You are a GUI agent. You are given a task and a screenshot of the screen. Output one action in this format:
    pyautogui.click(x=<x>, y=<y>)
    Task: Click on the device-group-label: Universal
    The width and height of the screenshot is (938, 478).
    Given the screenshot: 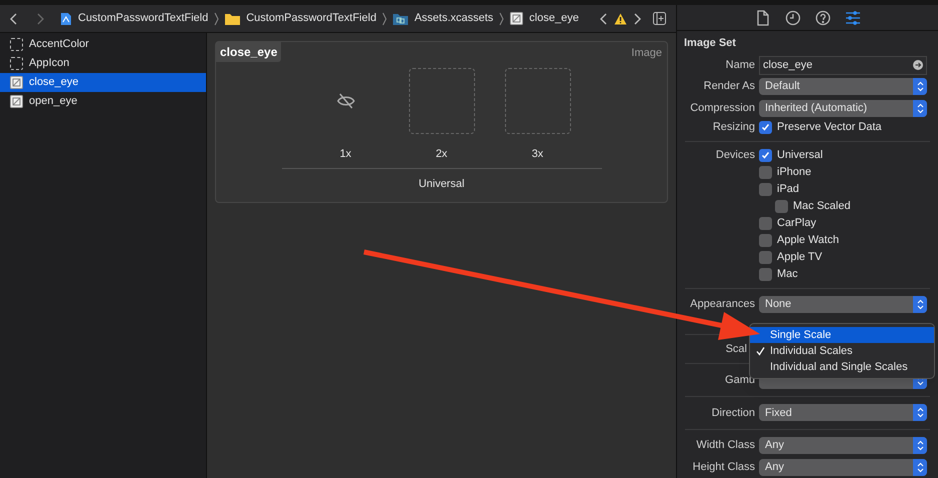 What is the action you would take?
    pyautogui.click(x=441, y=184)
    